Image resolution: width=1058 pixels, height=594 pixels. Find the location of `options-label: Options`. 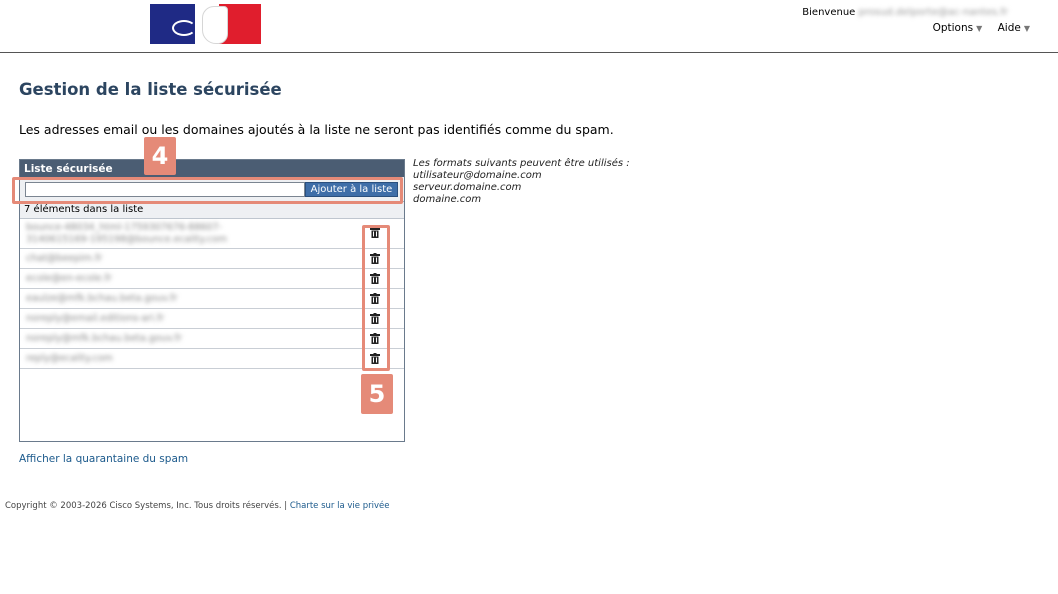

options-label: Options is located at coordinates (953, 28).